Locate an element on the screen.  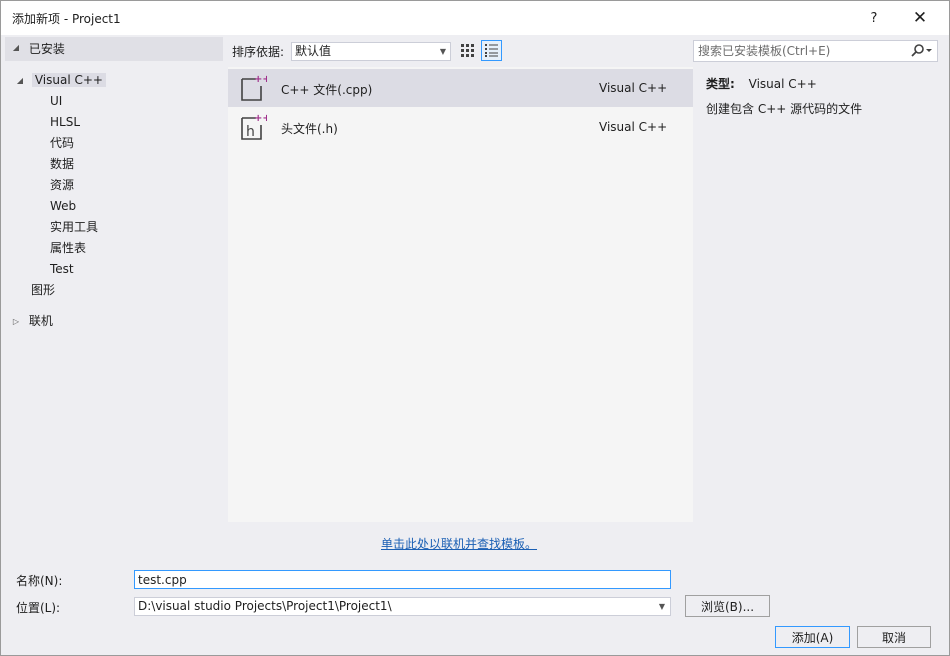
tree-item-label: UI is located at coordinates (56, 101).